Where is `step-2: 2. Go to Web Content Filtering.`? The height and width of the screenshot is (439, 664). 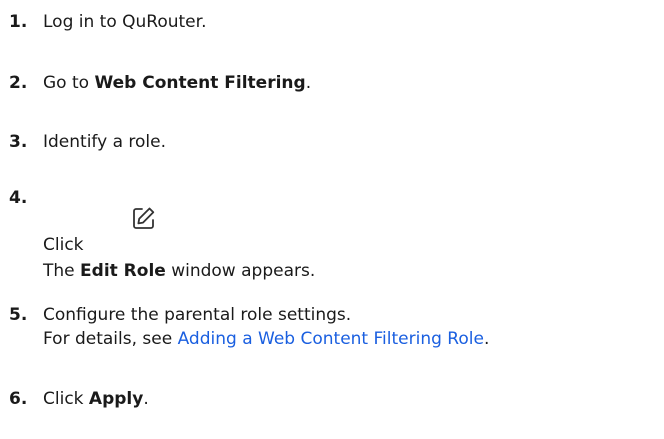 step-2: 2. Go to Web Content Filtering. is located at coordinates (160, 83).